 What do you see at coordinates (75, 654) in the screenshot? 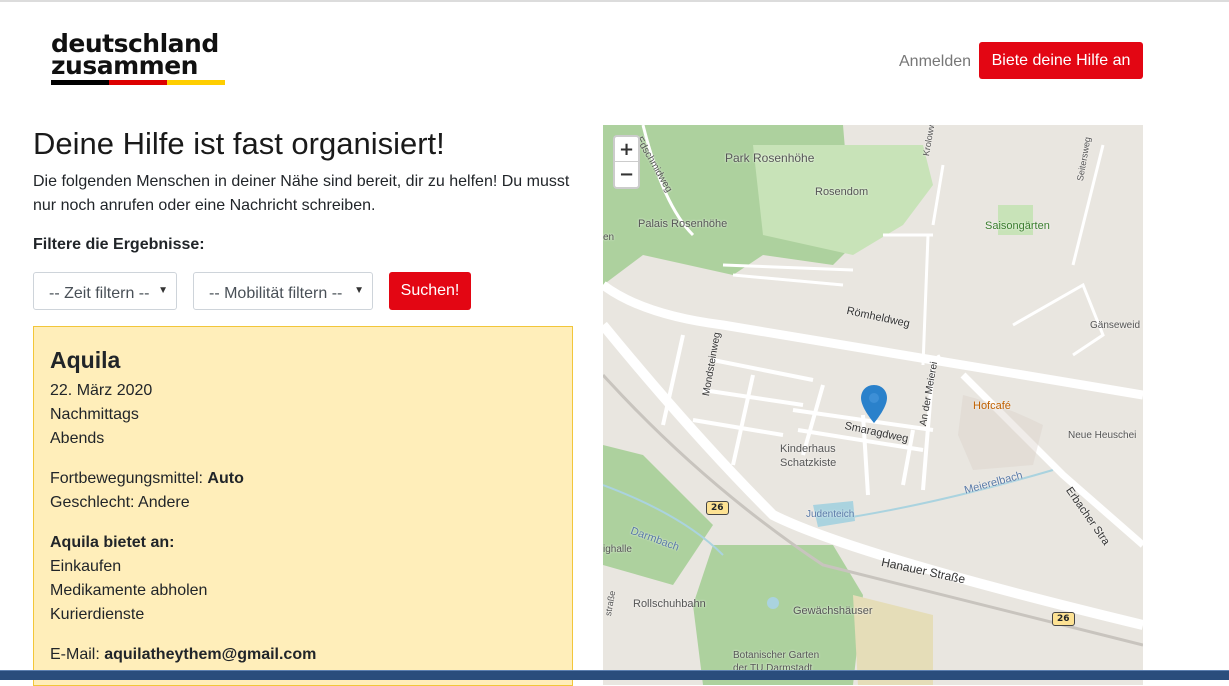
I see `email-label: E-Mail:` at bounding box center [75, 654].